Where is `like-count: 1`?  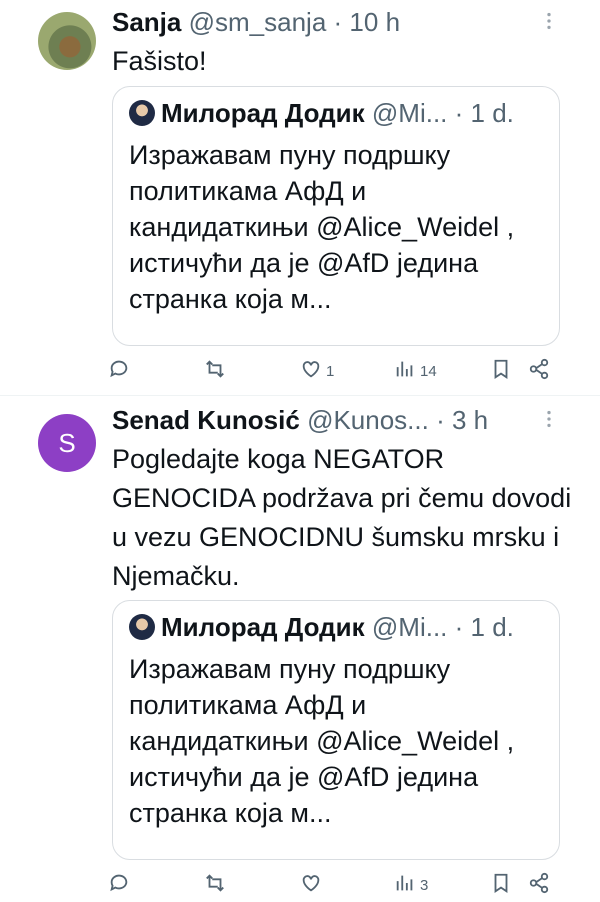 like-count: 1 is located at coordinates (330, 371).